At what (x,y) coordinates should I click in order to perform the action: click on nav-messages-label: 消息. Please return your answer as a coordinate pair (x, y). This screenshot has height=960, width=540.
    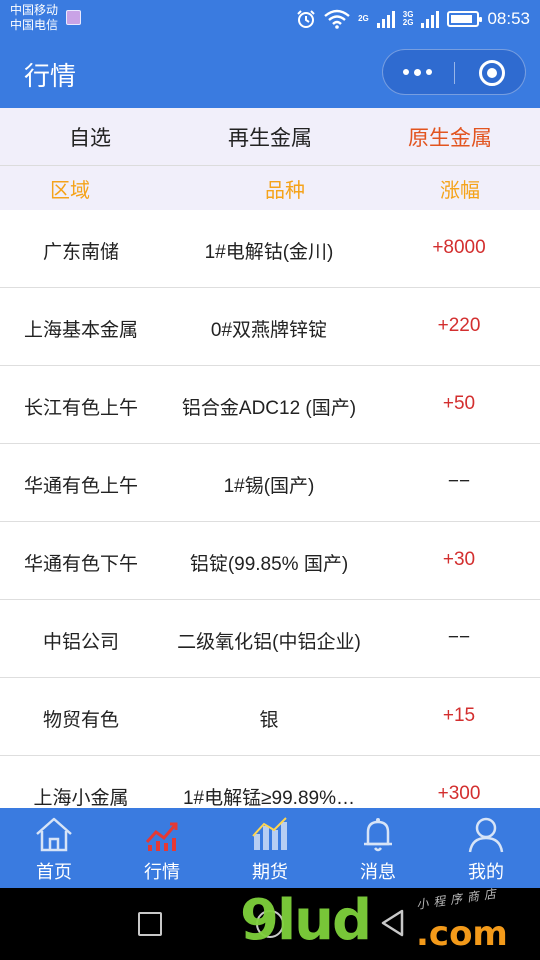
    Looking at the image, I should click on (378, 872).